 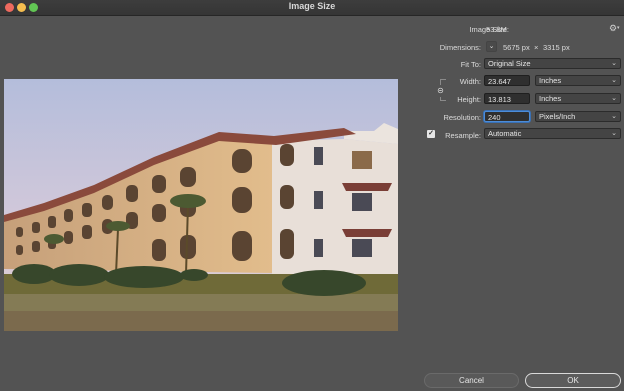 What do you see at coordinates (460, 47) in the screenshot?
I see `dimensions-label: Dimensions:` at bounding box center [460, 47].